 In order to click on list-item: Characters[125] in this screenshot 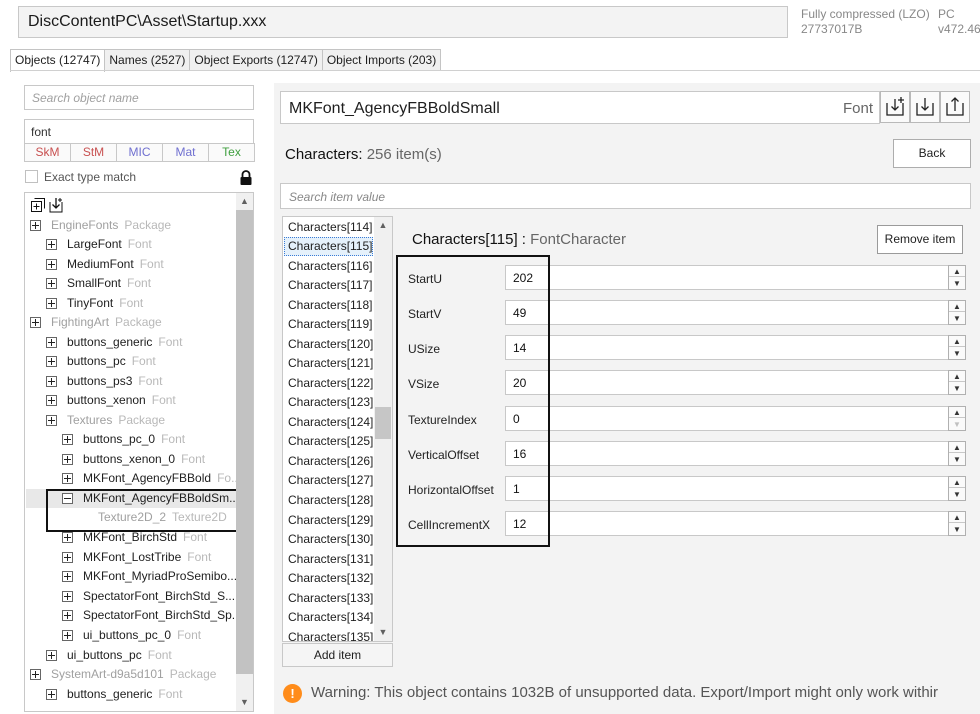, I will do `click(330, 441)`.